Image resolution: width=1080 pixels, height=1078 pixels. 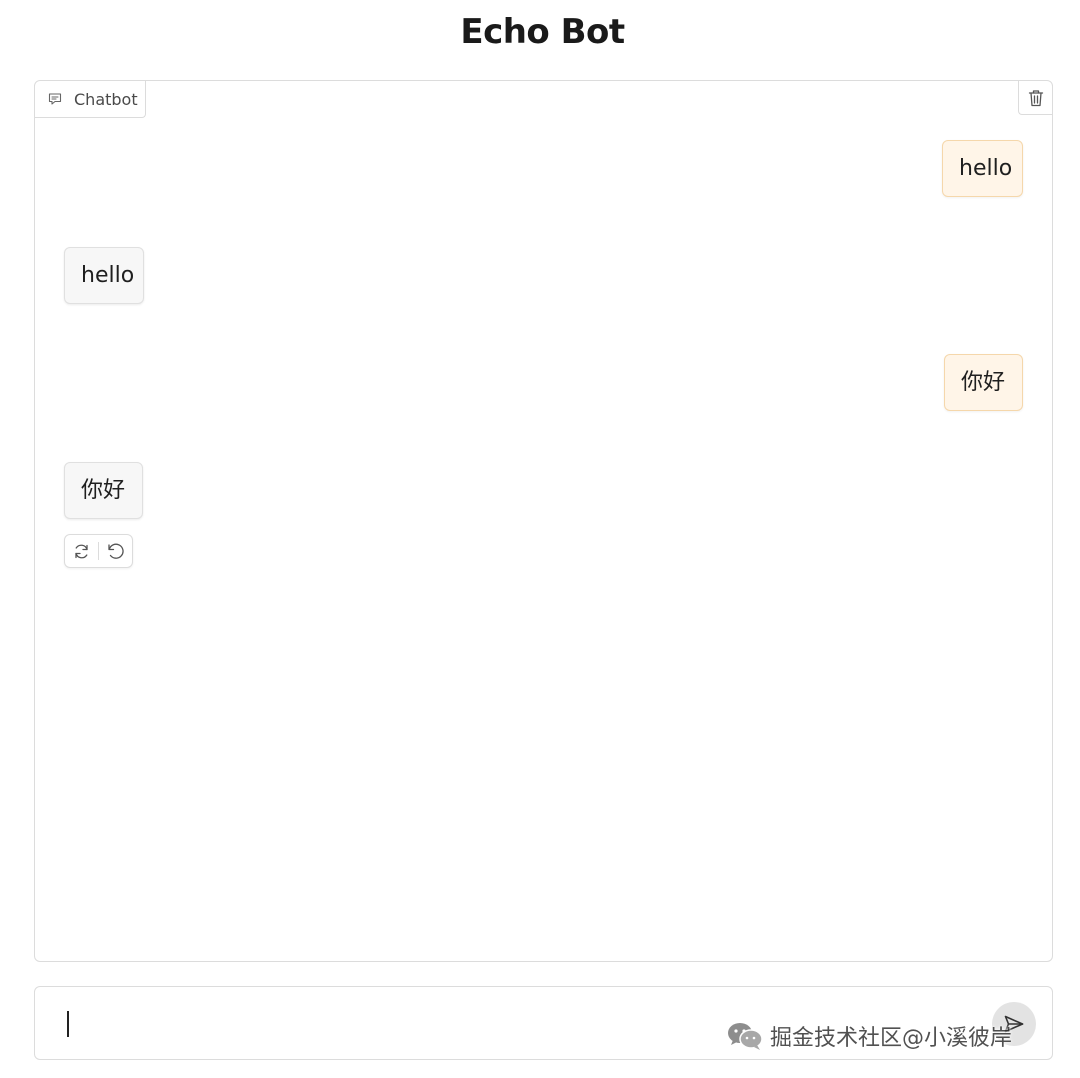 I want to click on chatbot-label: Chatbot, so click(x=90, y=99).